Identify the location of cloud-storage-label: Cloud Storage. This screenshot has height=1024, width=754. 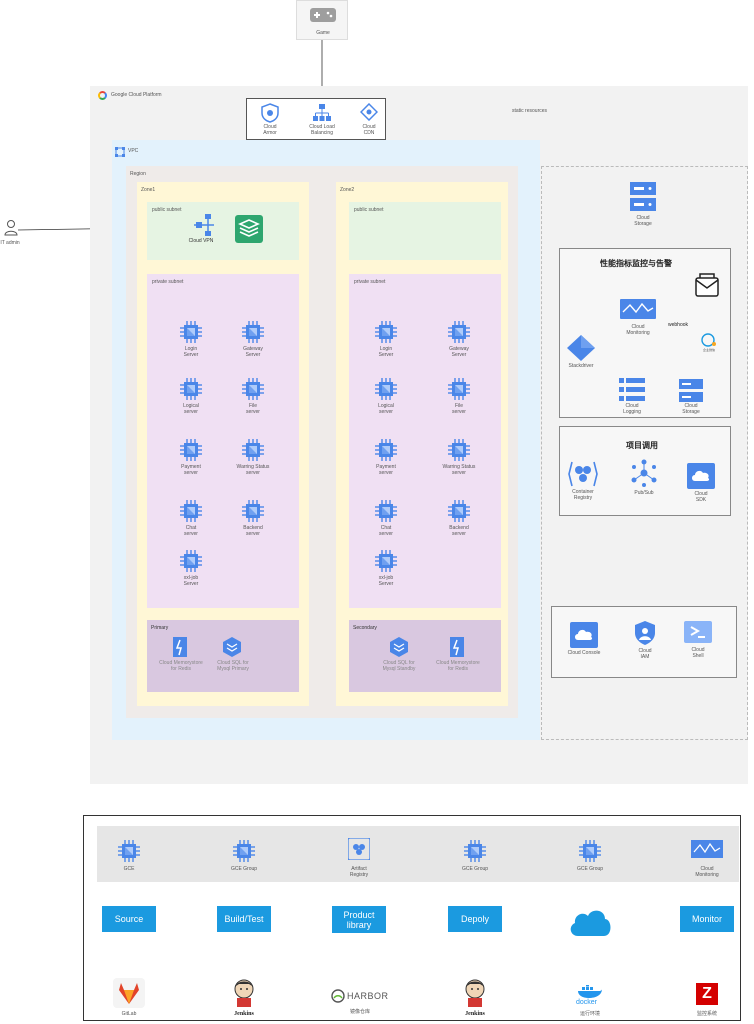
(643, 221).